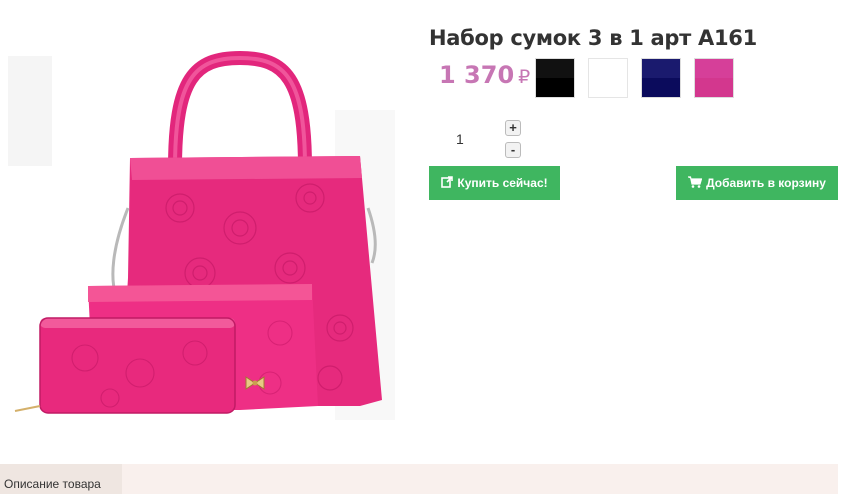 Image resolution: width=848 pixels, height=494 pixels. Describe the element at coordinates (480, 479) in the screenshot. I see `tab-bar` at that location.